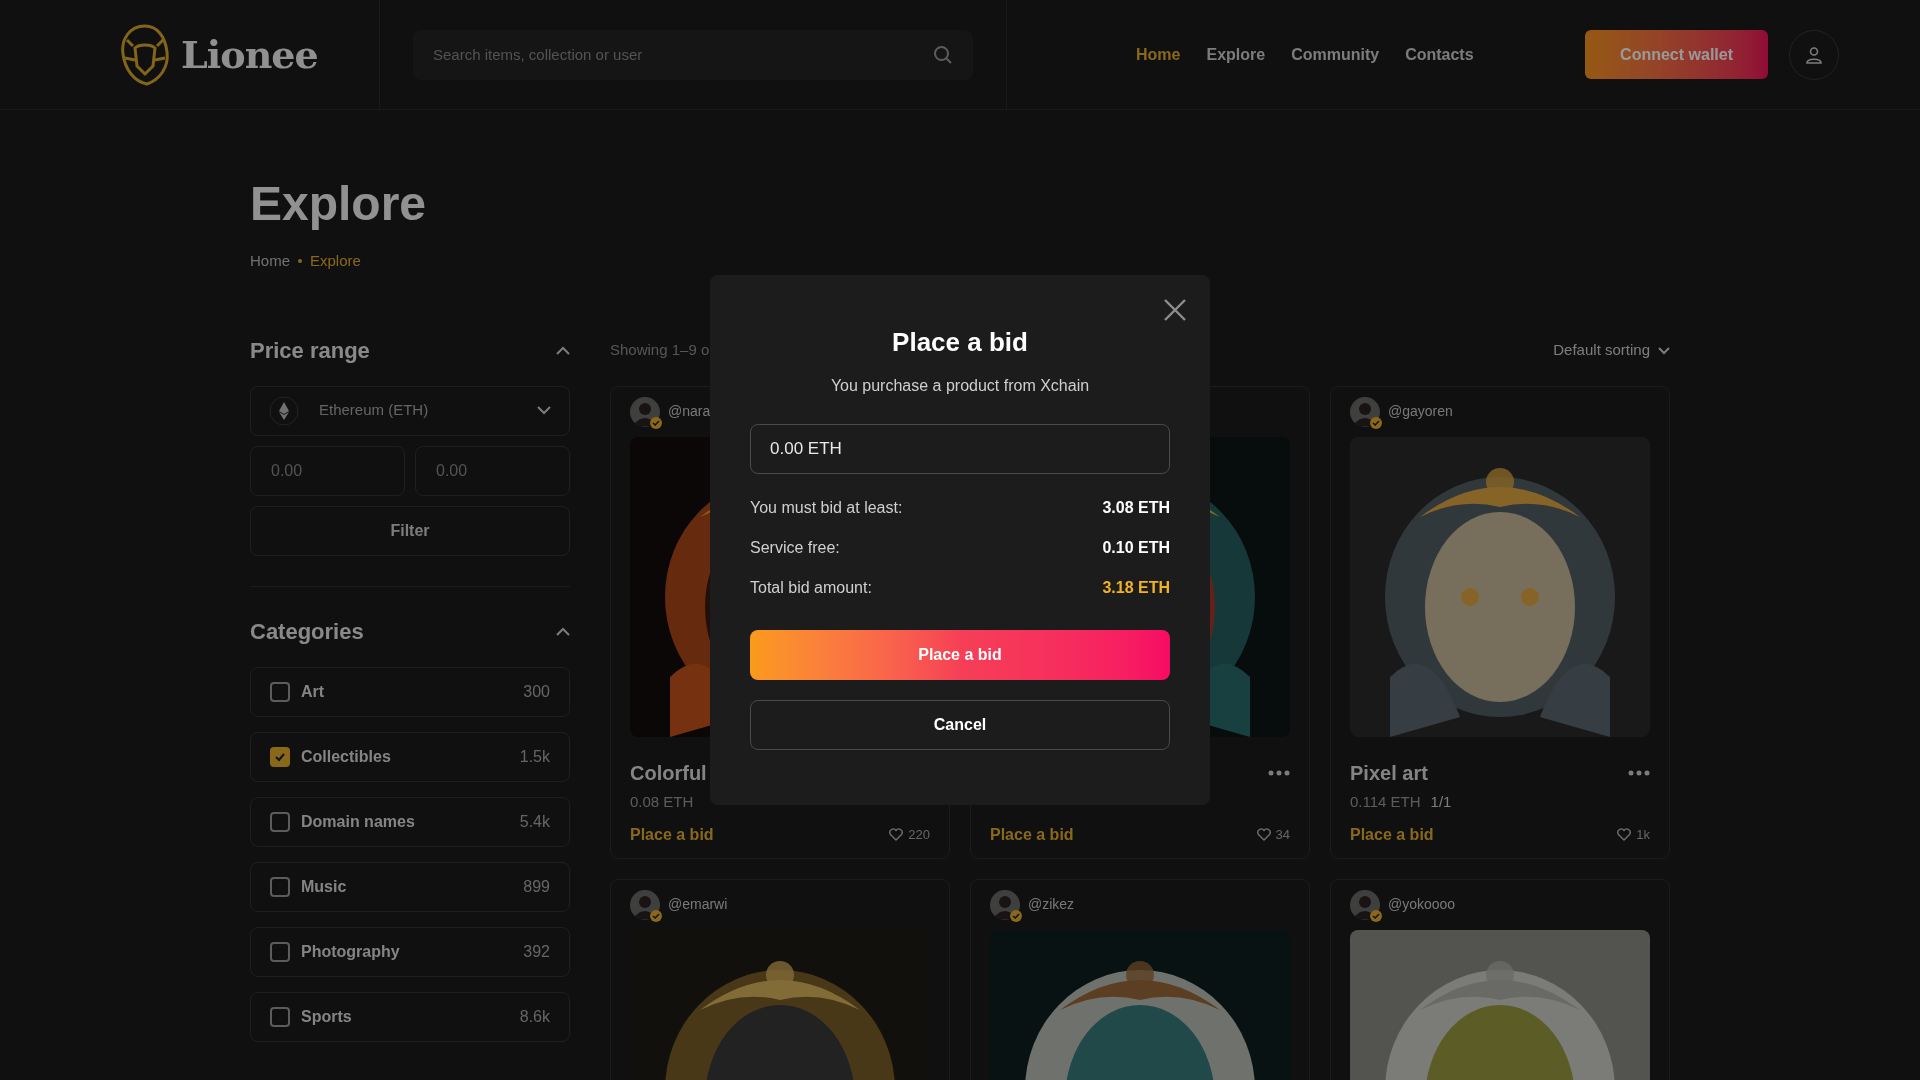  What do you see at coordinates (662, 802) in the screenshot?
I see `card-price: 0.08 ETH` at bounding box center [662, 802].